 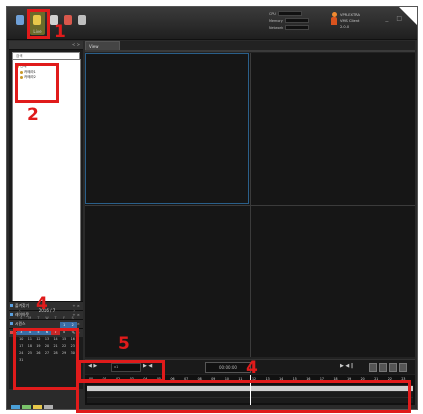 I want to click on right-playback-buttons: ▶ ◀ ‖, so click(x=346, y=366).